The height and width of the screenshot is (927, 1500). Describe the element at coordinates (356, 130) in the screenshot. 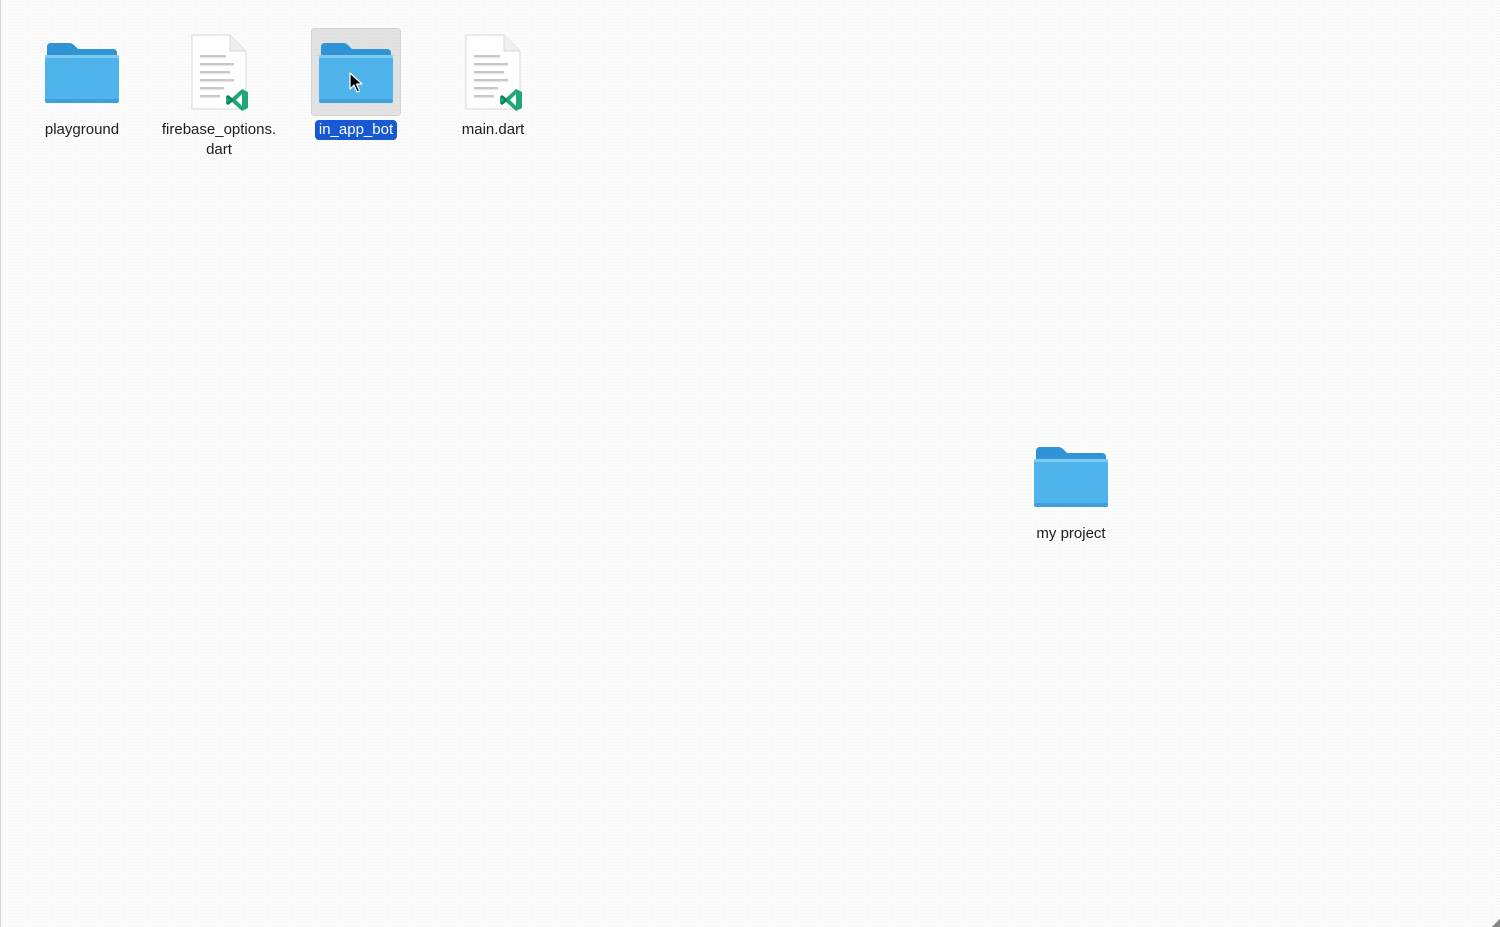

I see `item-label: in_app_bot` at that location.